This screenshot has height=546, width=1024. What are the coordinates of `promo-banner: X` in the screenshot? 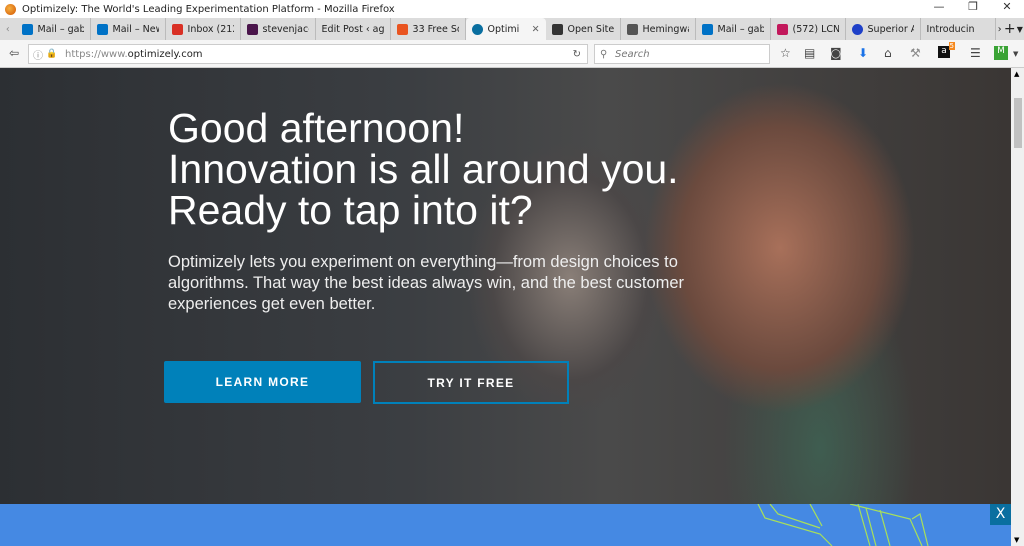 It's located at (505, 525).